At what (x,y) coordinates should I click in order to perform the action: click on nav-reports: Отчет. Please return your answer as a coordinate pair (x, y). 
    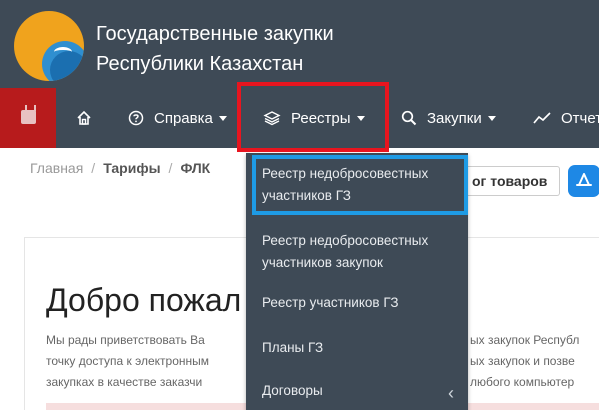
    Looking at the image, I should click on (566, 118).